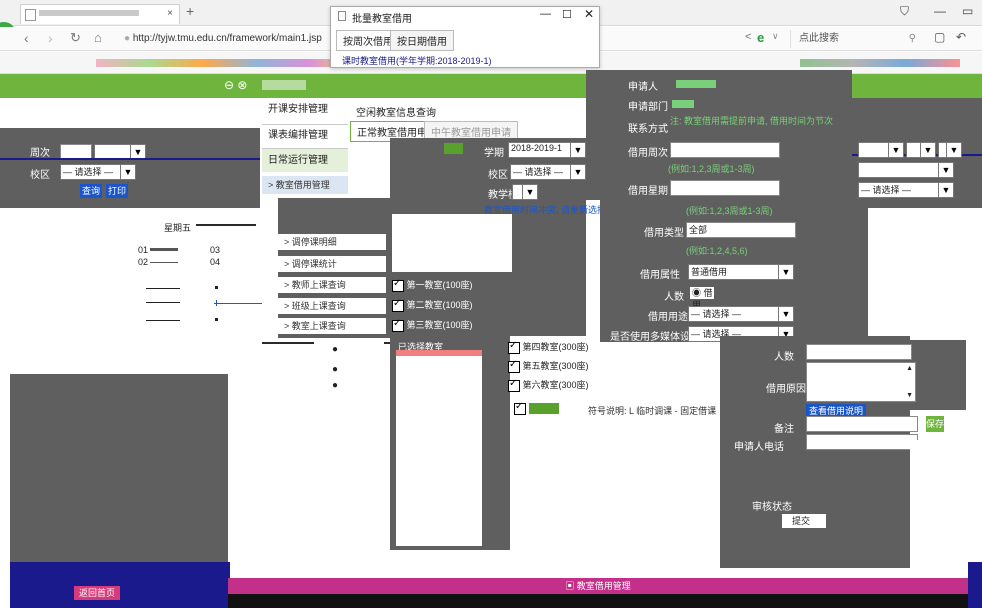 Image resolution: width=982 pixels, height=608 pixels. Describe the element at coordinates (775, 36) in the screenshot. I see `chevron-down-icon: ∨` at that location.